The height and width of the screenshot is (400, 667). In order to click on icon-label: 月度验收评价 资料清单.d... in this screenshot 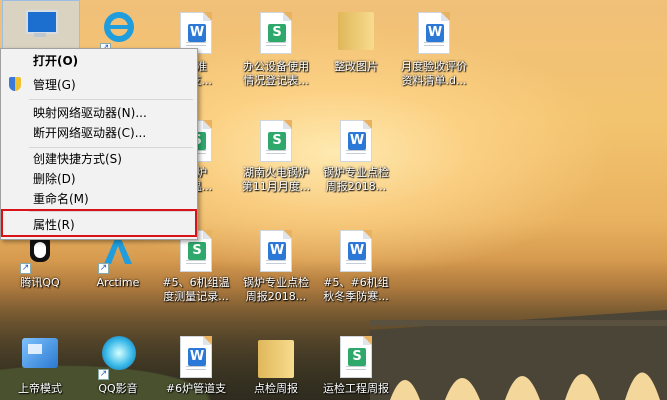, I will do `click(434, 73)`.